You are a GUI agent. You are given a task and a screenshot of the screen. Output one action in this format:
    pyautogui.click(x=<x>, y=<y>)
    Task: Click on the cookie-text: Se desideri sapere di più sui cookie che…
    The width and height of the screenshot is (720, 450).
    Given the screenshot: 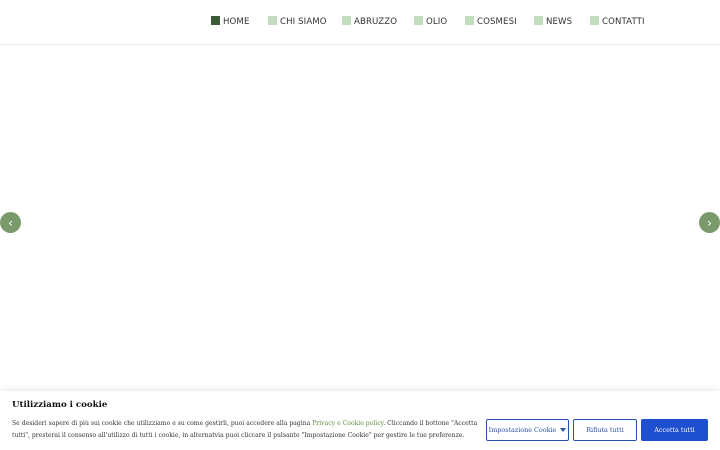 What is the action you would take?
    pyautogui.click(x=247, y=430)
    